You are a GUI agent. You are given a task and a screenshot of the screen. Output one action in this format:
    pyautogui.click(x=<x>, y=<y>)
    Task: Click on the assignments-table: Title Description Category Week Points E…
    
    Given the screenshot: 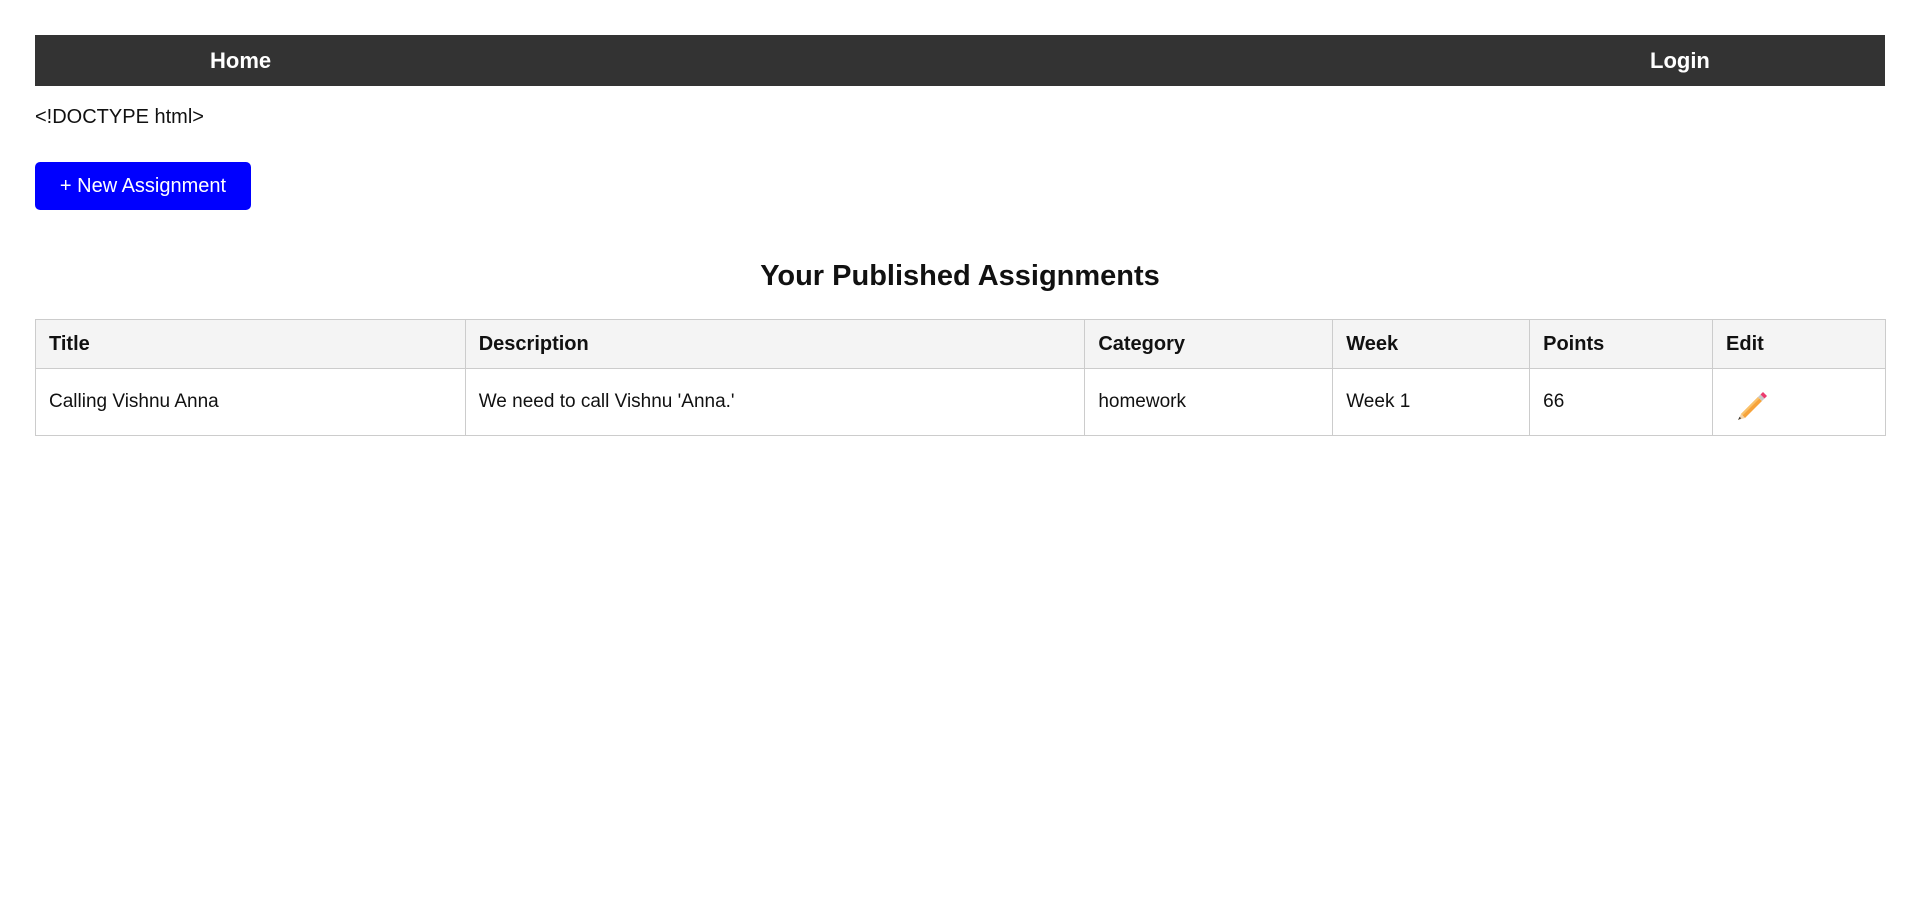 What is the action you would take?
    pyautogui.click(x=960, y=377)
    